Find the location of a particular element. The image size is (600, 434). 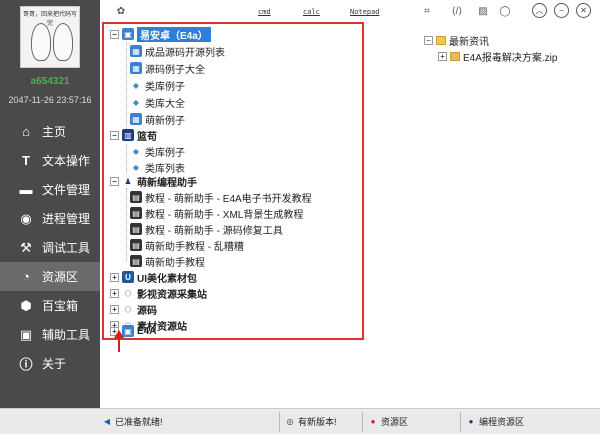

username: a654321 is located at coordinates (50, 81).